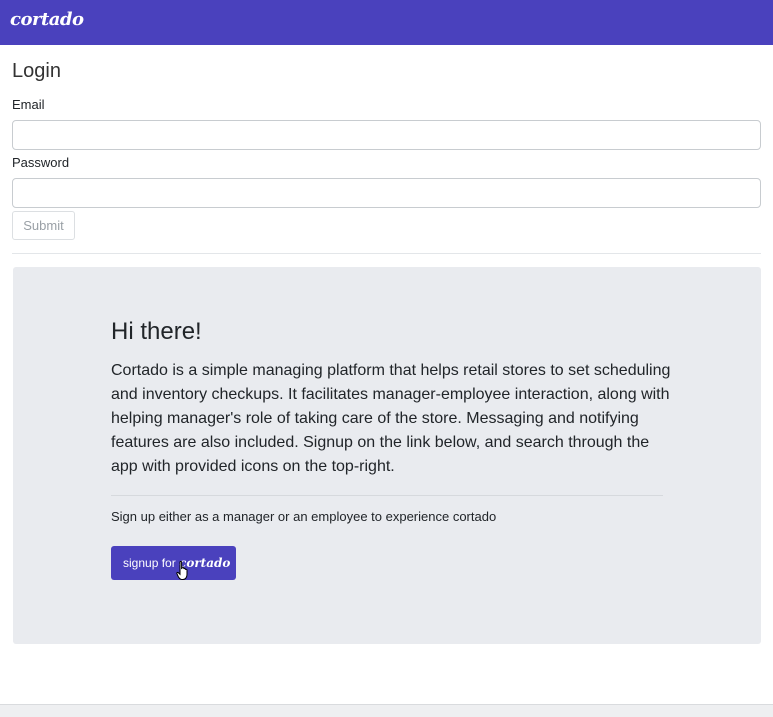 This screenshot has width=773, height=717. Describe the element at coordinates (386, 22) in the screenshot. I see `top-navbar: cortado` at that location.